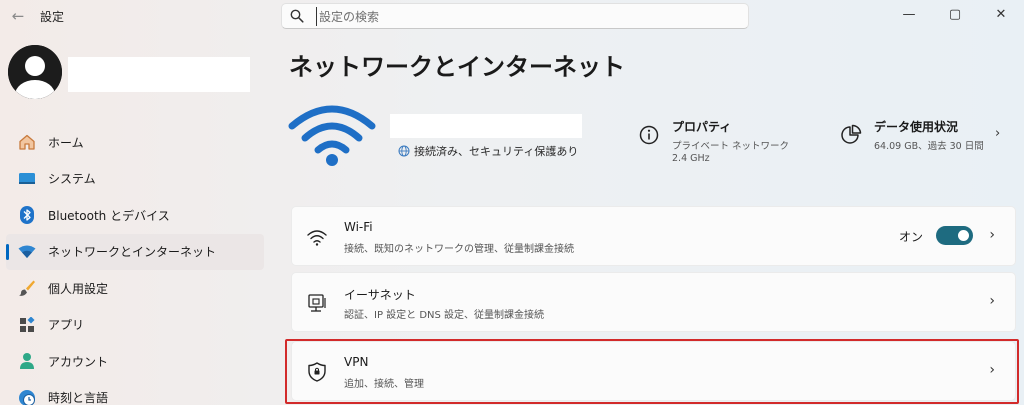 This screenshot has width=1024, height=405. What do you see at coordinates (317, 238) in the screenshot?
I see `wifi-icon` at bounding box center [317, 238].